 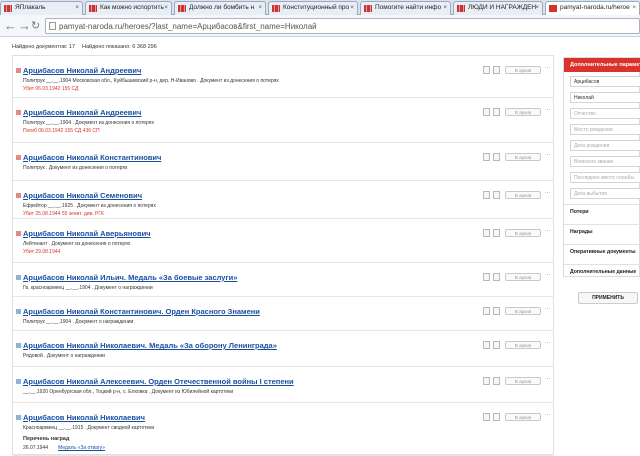 What do you see at coordinates (35, 26) in the screenshot?
I see `reload-button: ↻` at bounding box center [35, 26].